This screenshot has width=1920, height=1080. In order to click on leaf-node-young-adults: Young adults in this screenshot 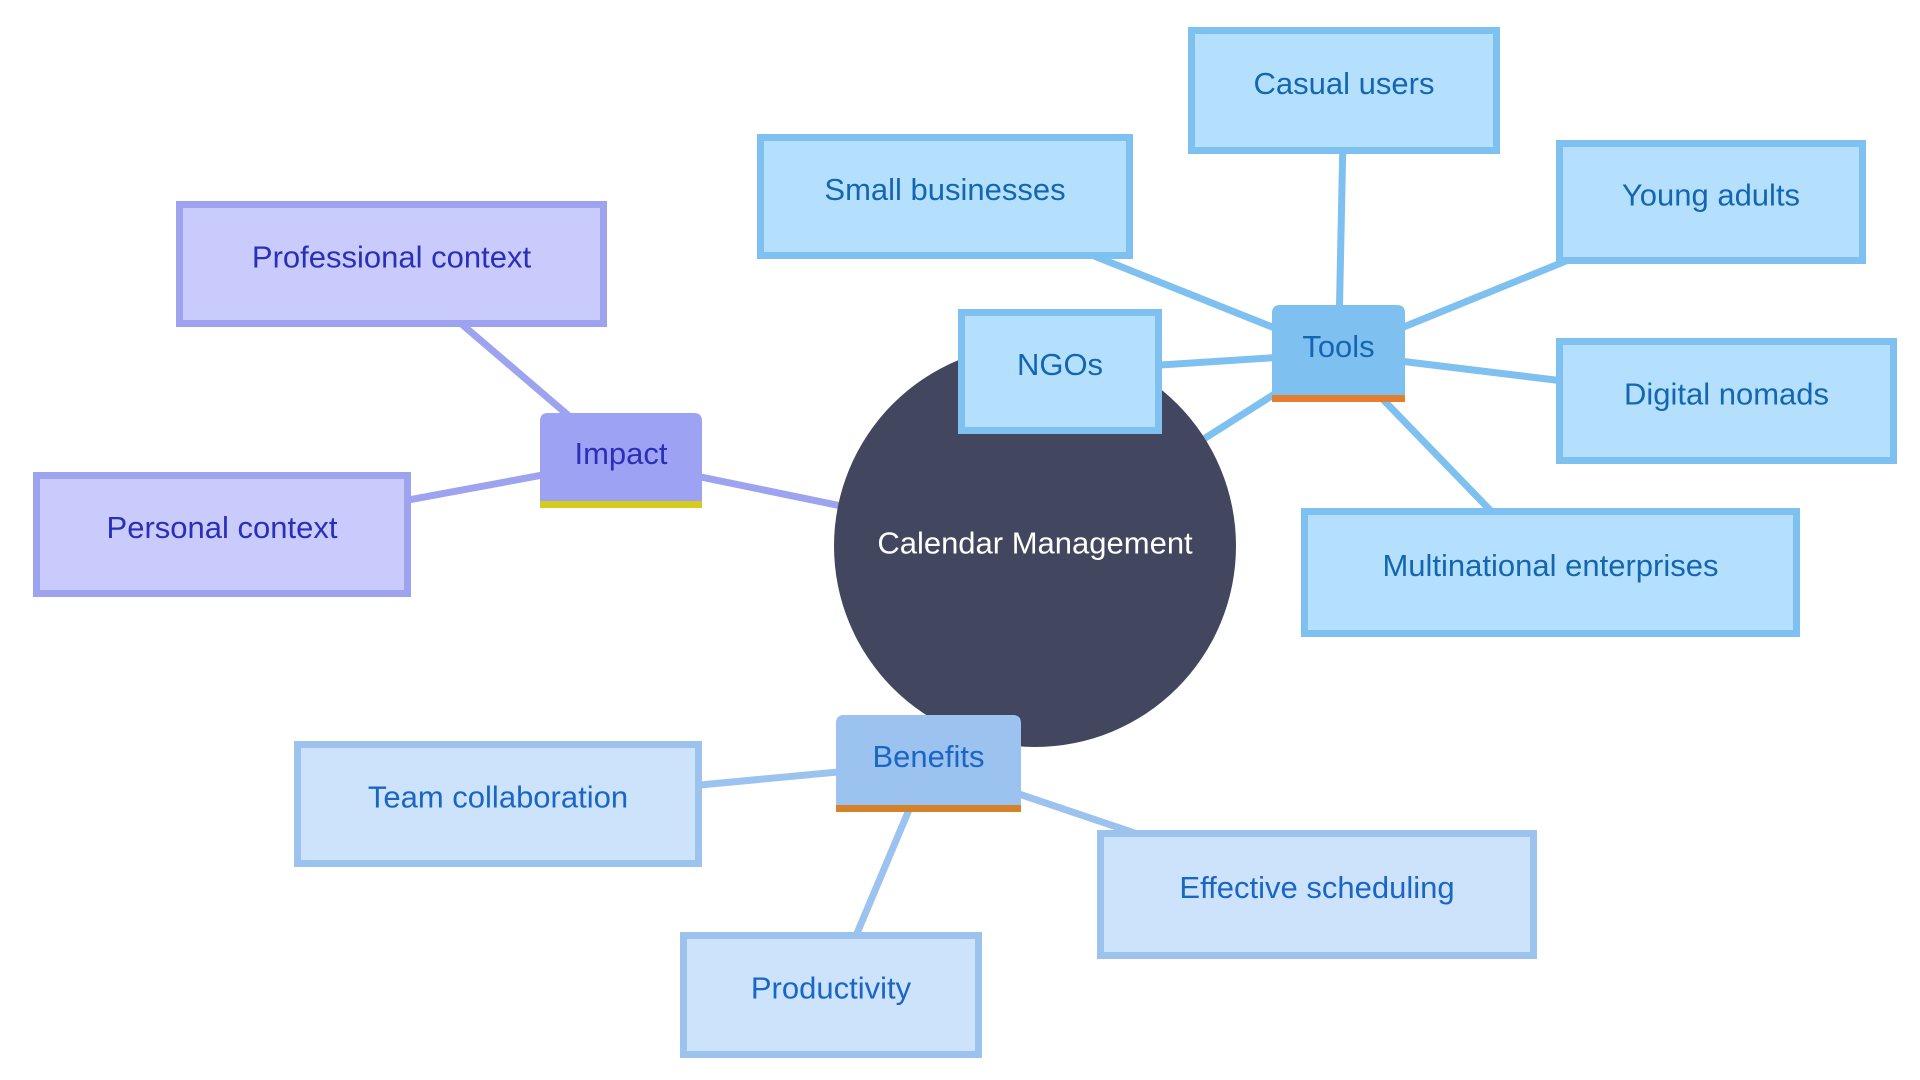, I will do `click(1711, 202)`.